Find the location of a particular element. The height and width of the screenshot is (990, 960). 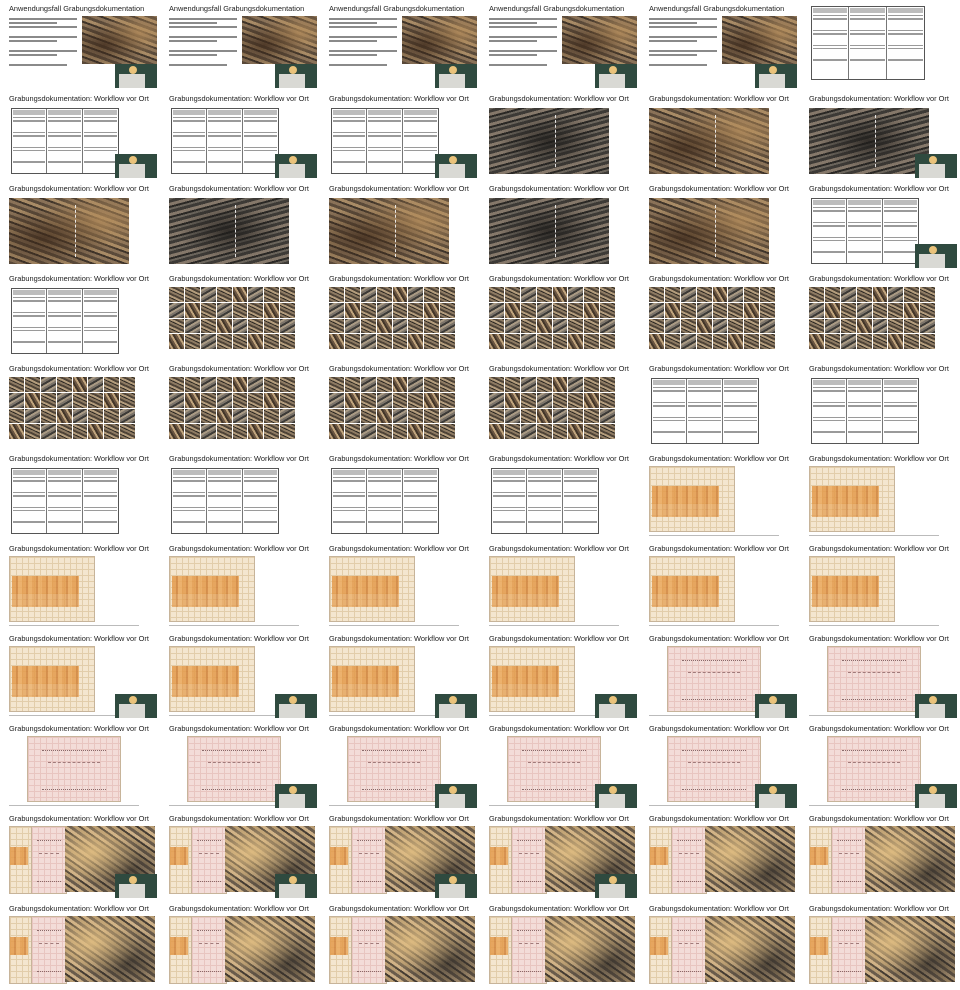

lectern is located at coordinates (292, 801).